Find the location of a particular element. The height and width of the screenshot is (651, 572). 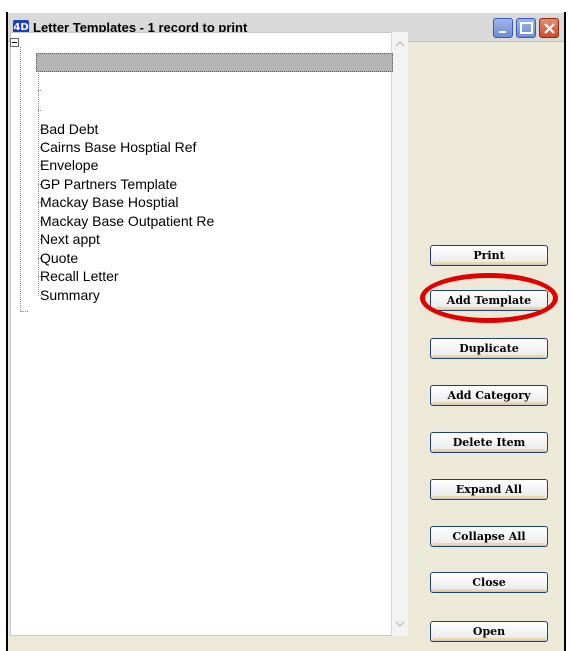

tree-scrollbar is located at coordinates (399, 334).